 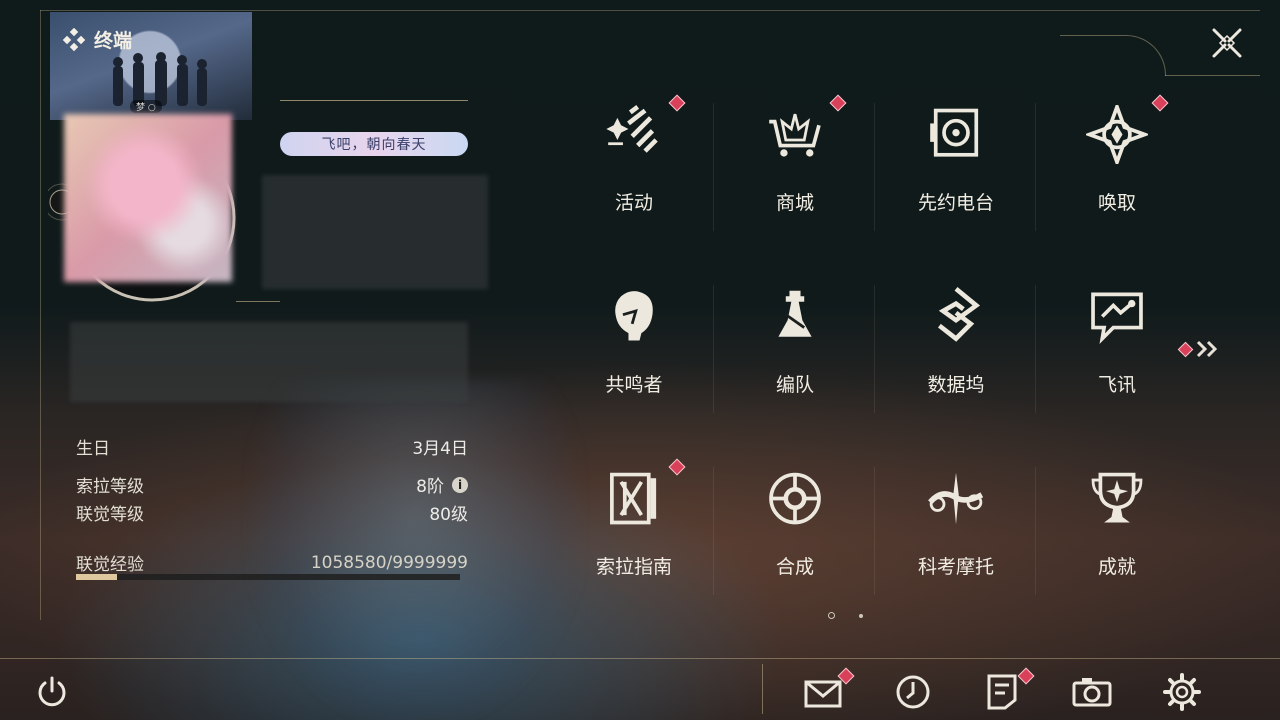 I want to click on menu-tile-motorbike: 科考摩托, so click(x=956, y=519).